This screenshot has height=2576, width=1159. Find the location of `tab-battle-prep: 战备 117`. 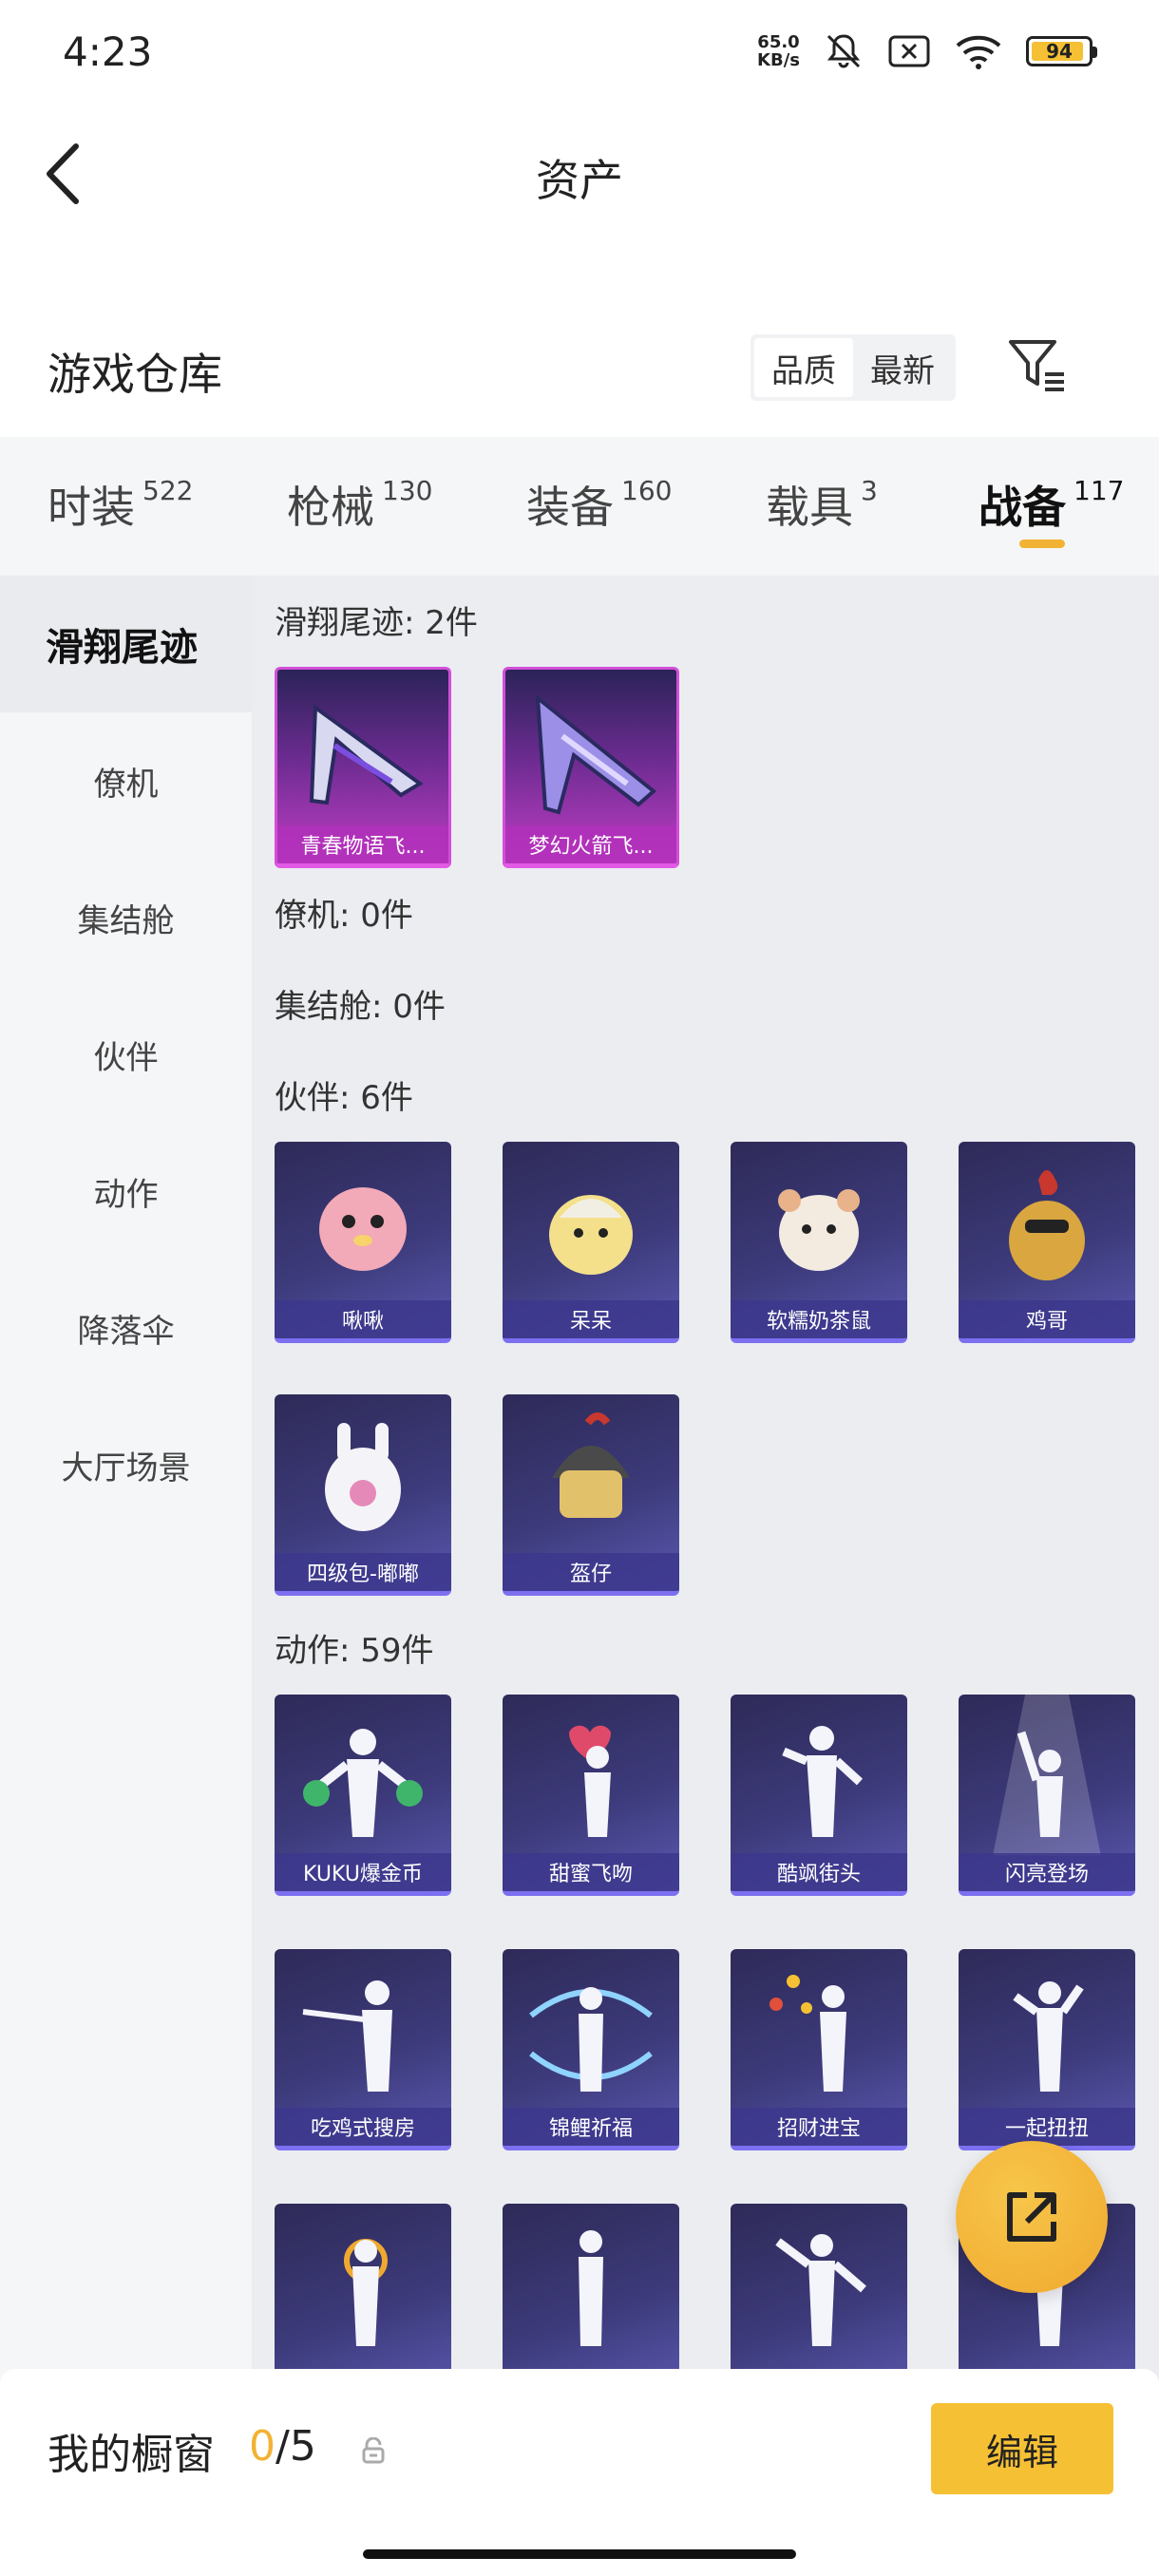

tab-battle-prep: 战备 117 is located at coordinates (1051, 505).